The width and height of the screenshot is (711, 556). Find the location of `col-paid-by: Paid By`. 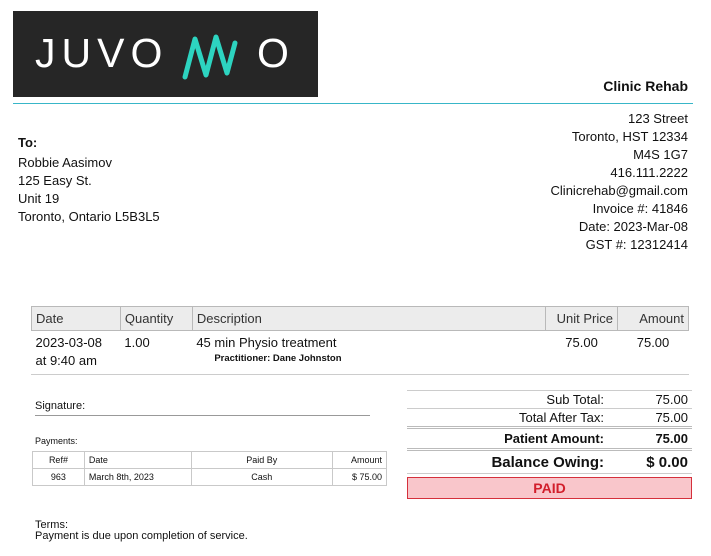

col-paid-by: Paid By is located at coordinates (262, 460).